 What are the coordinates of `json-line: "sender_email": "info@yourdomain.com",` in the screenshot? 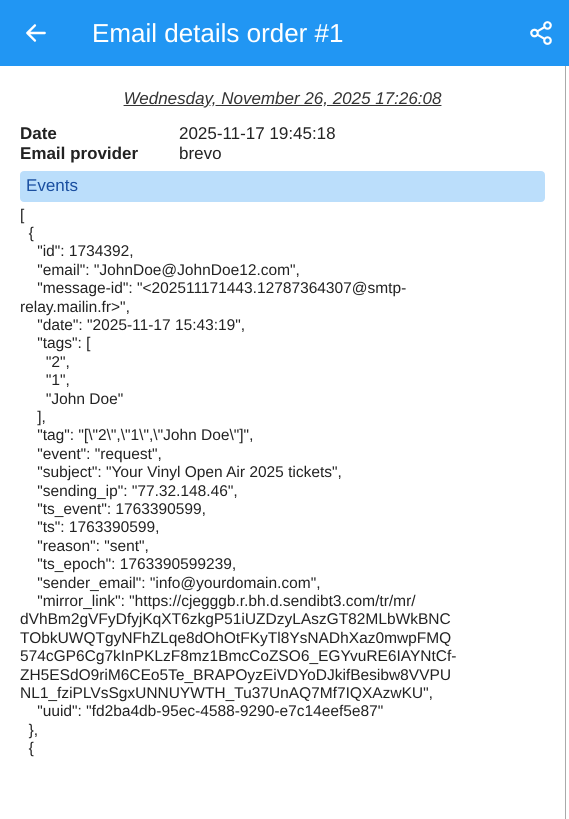 It's located at (178, 584).